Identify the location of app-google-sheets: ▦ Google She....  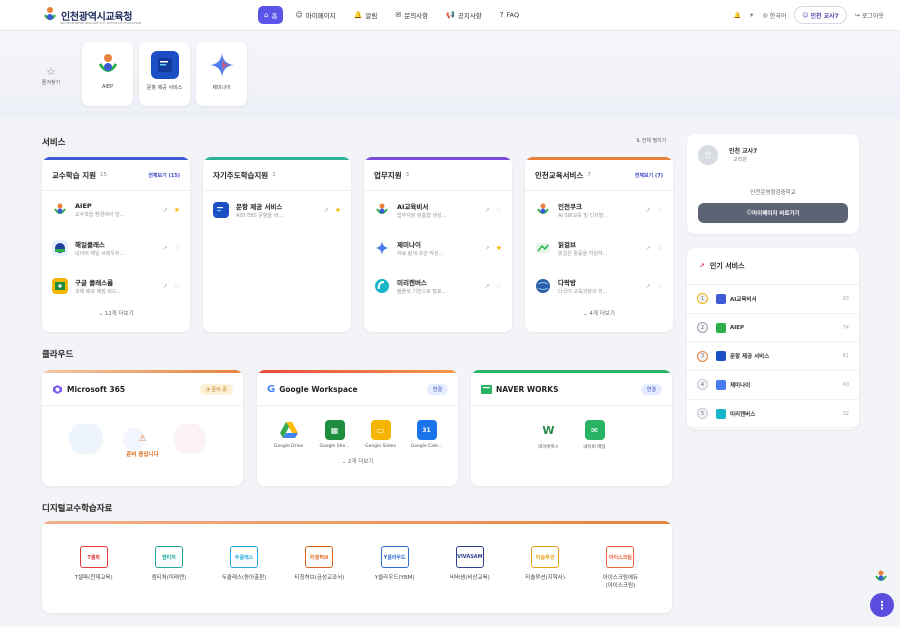
(335, 434).